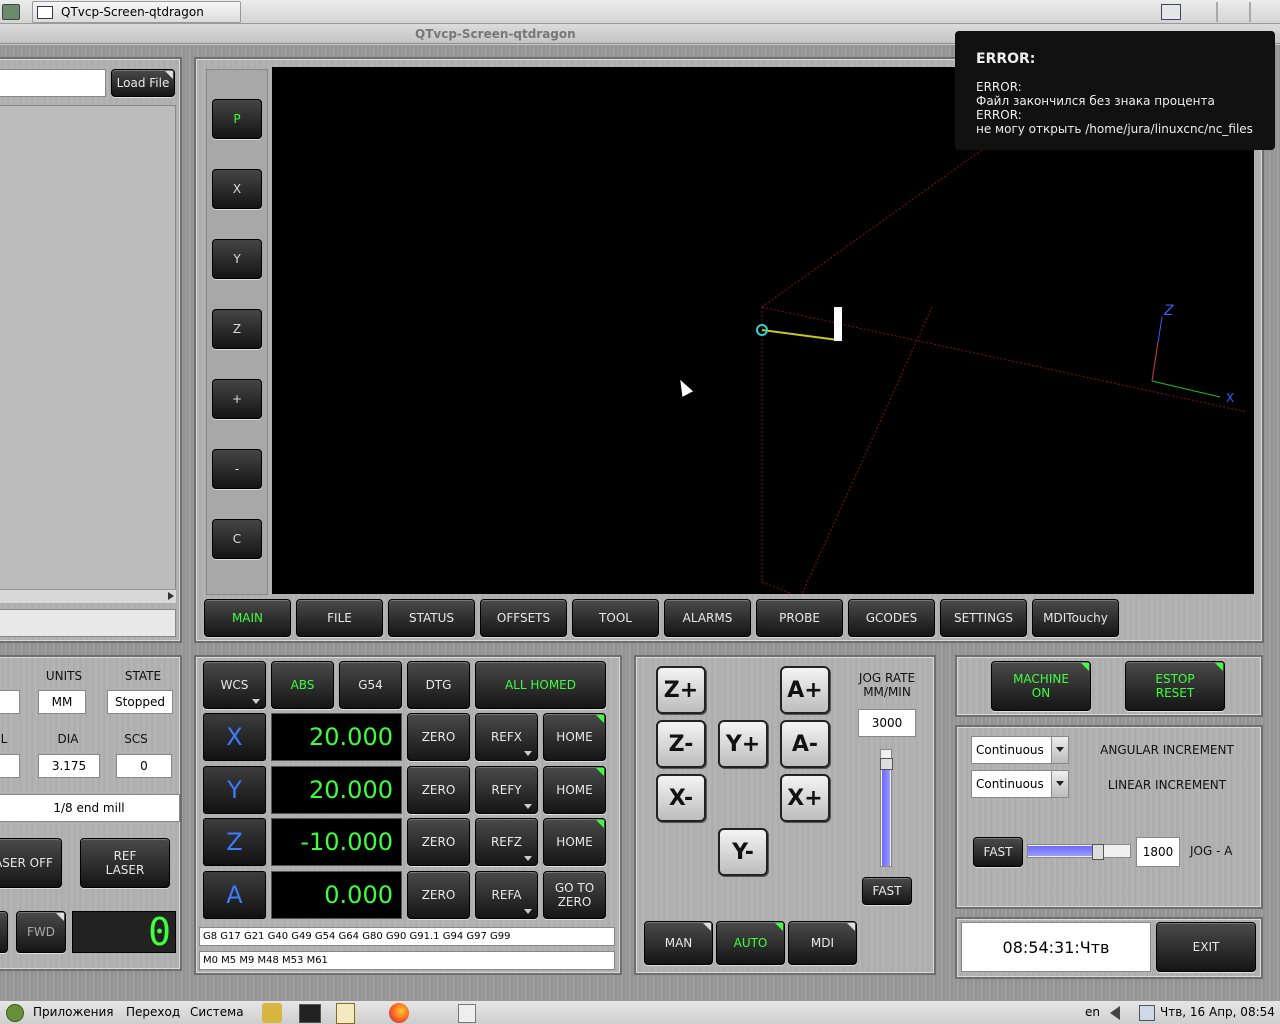  I want to click on tool-description: 1/8 end mill, so click(90, 808).